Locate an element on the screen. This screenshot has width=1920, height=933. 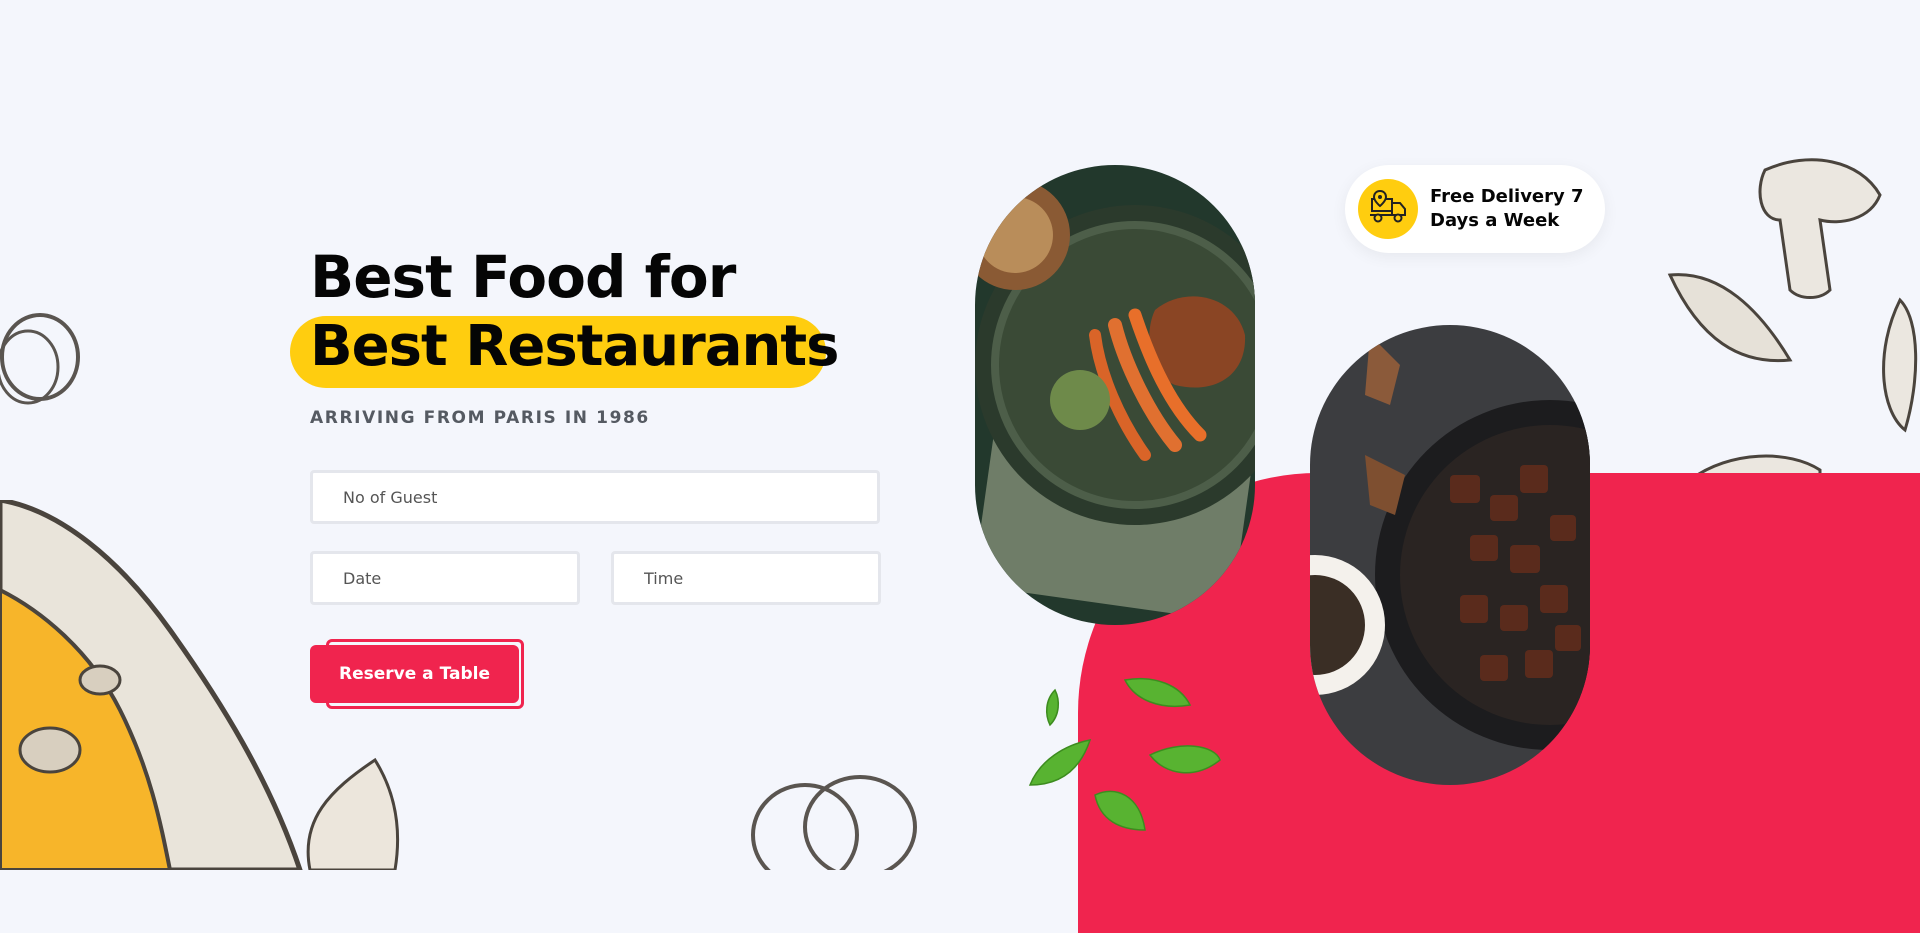
free-delivery-text: Free Delivery 7 Days a Week is located at coordinates (1507, 208).